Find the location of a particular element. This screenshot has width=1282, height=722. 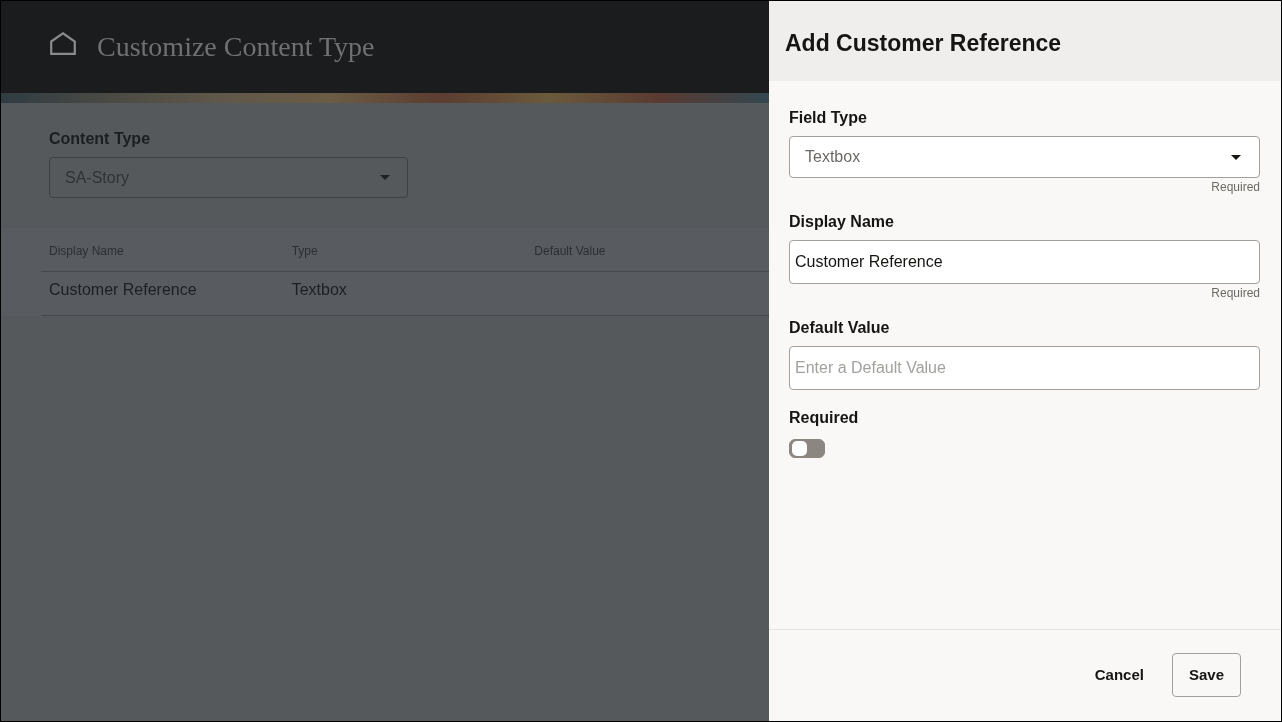

content-type-label: Content Type is located at coordinates (100, 139).